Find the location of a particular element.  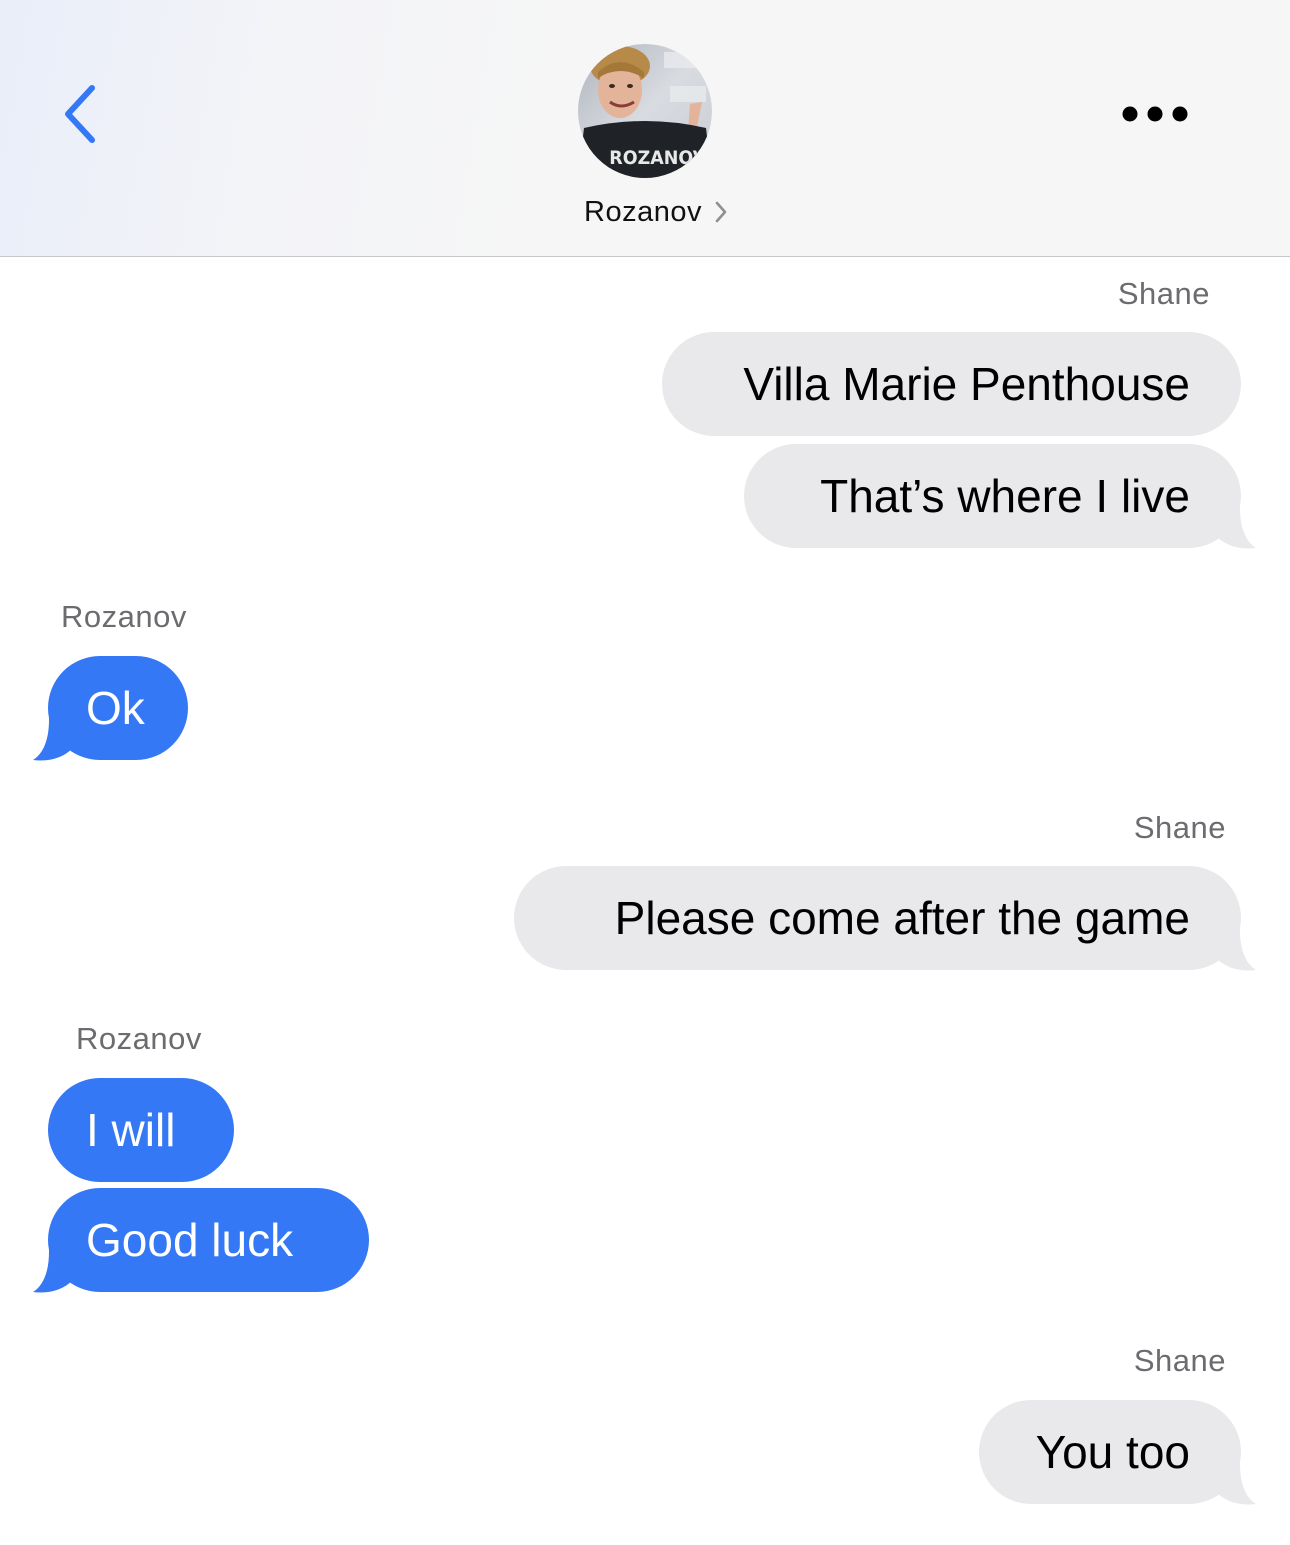

chevron-right-icon is located at coordinates (721, 212).